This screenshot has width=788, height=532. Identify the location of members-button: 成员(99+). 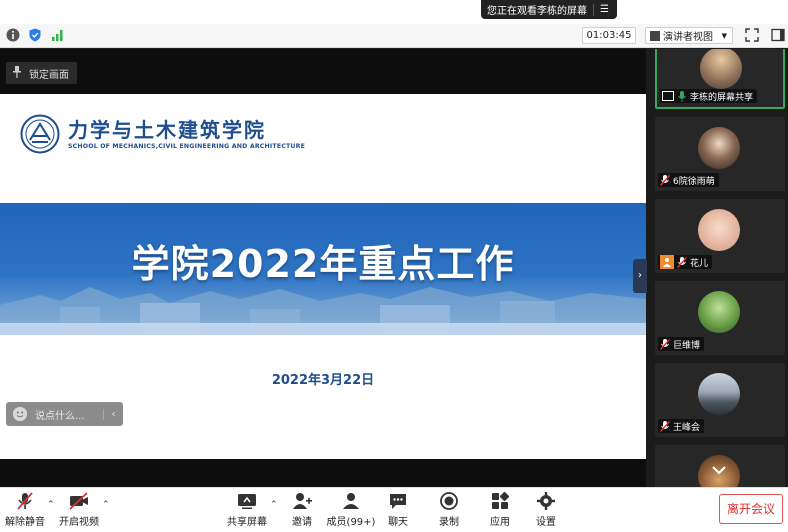
(351, 509).